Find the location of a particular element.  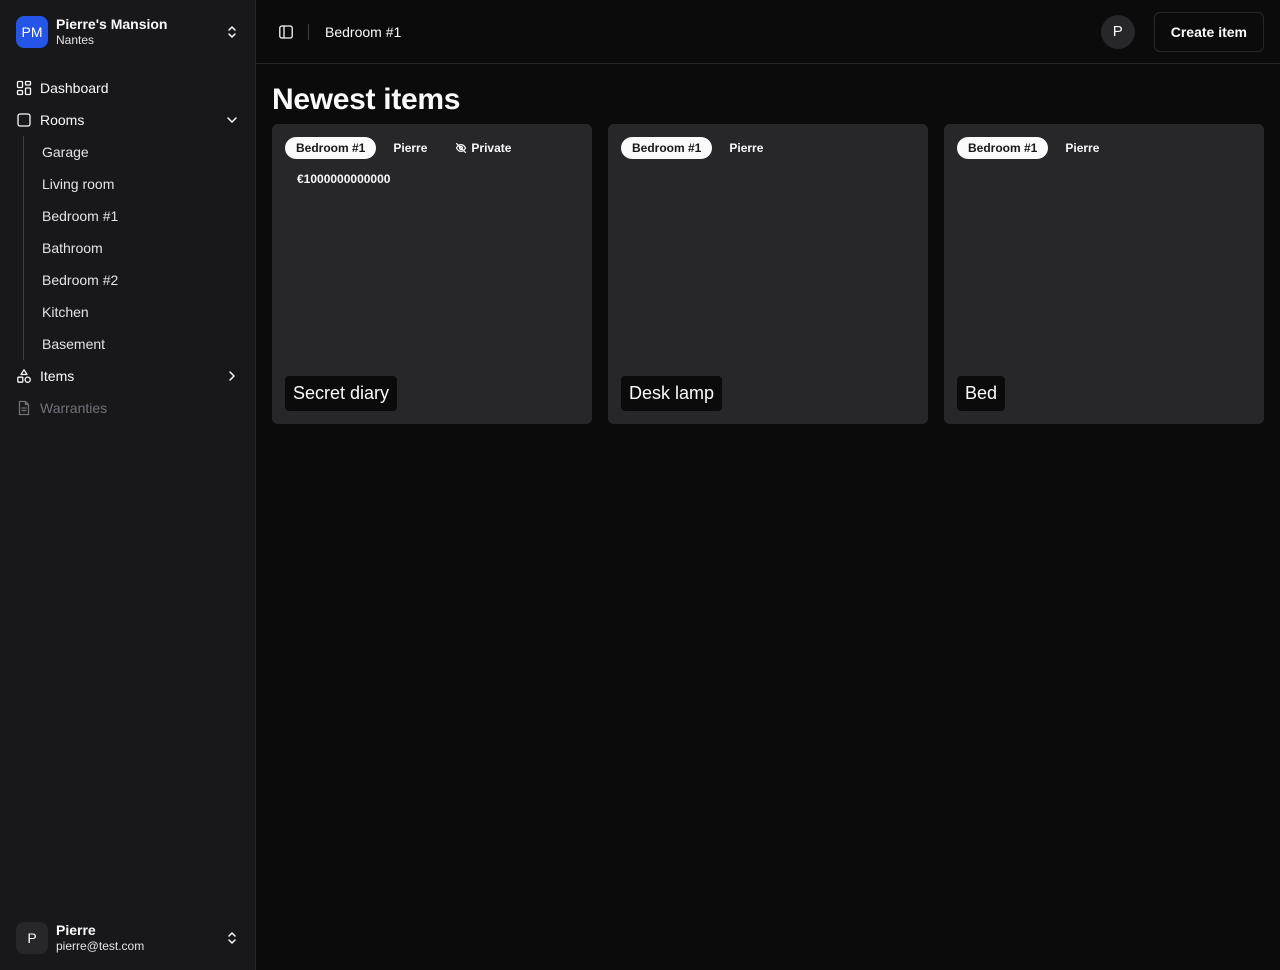

create-item-button: Create item is located at coordinates (1208, 31).